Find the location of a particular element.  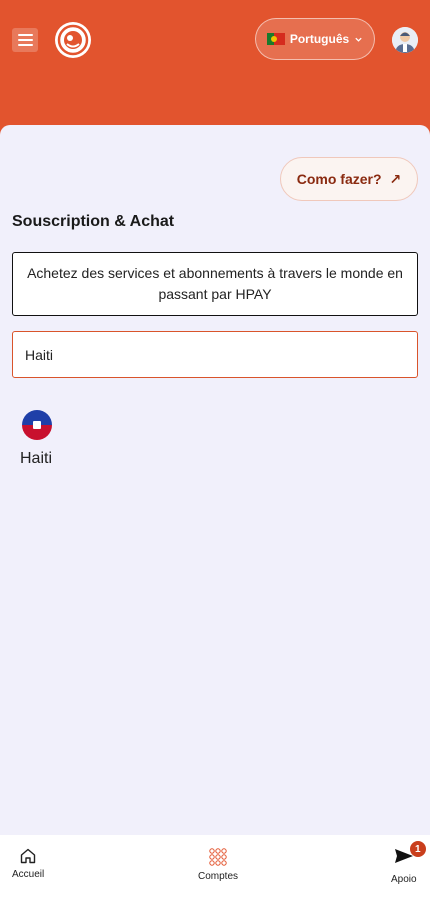

nav-accounts-label: Comptes is located at coordinates (218, 876).